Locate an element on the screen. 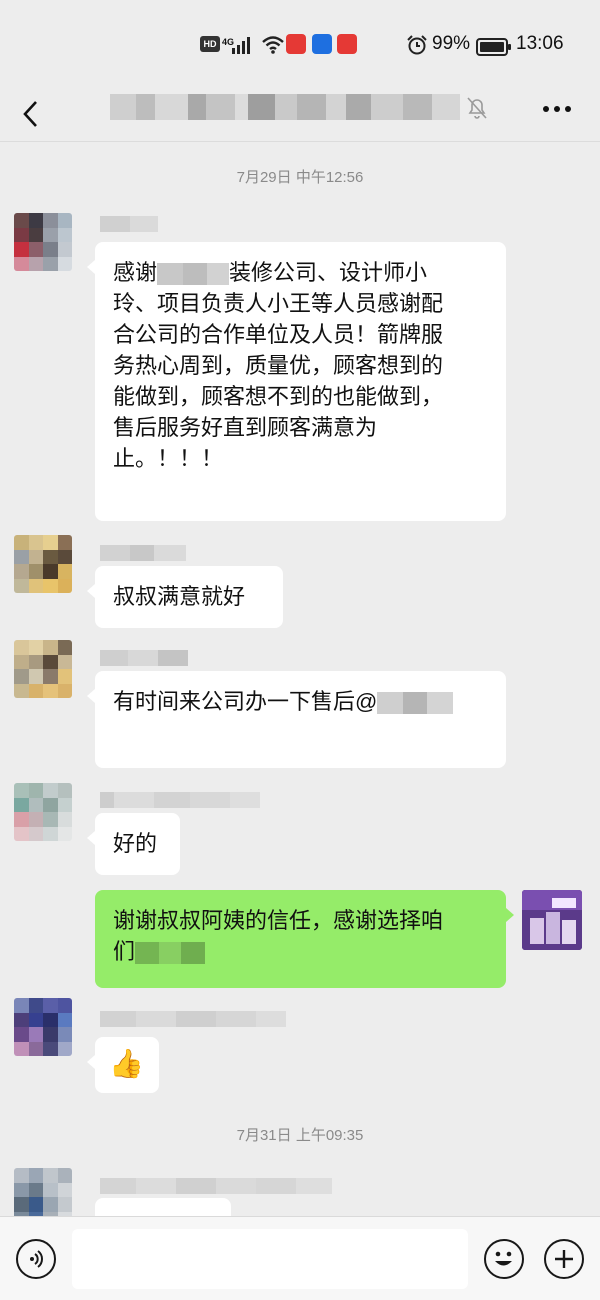  message-line: 感谢 装修公司、设计师小 is located at coordinates (270, 273).